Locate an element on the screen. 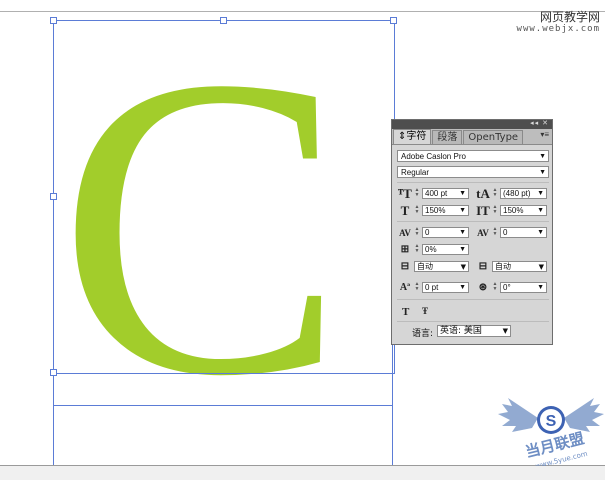 Image resolution: width=605 pixels, height=480 pixels. tsume-stepper: ▲ ▼ is located at coordinates (417, 249).